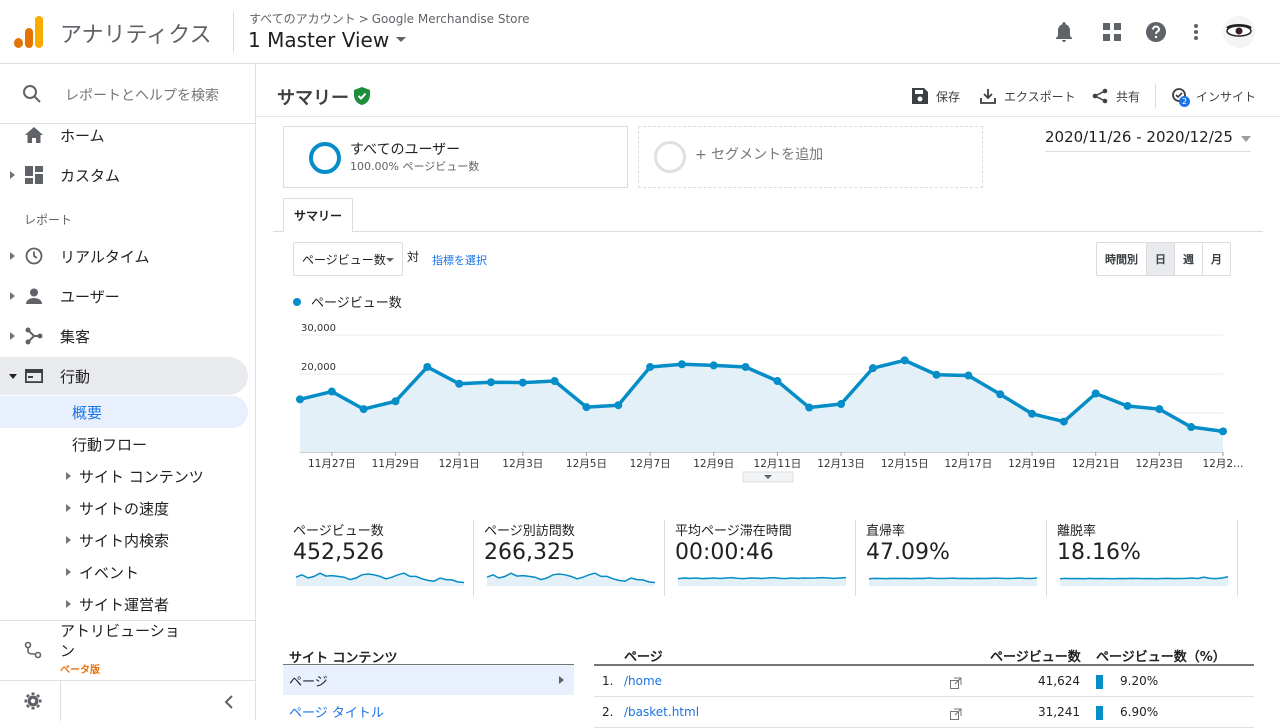 The image size is (1280, 728). I want to click on column-header-percent: ページビュー数（%）, so click(1161, 655).